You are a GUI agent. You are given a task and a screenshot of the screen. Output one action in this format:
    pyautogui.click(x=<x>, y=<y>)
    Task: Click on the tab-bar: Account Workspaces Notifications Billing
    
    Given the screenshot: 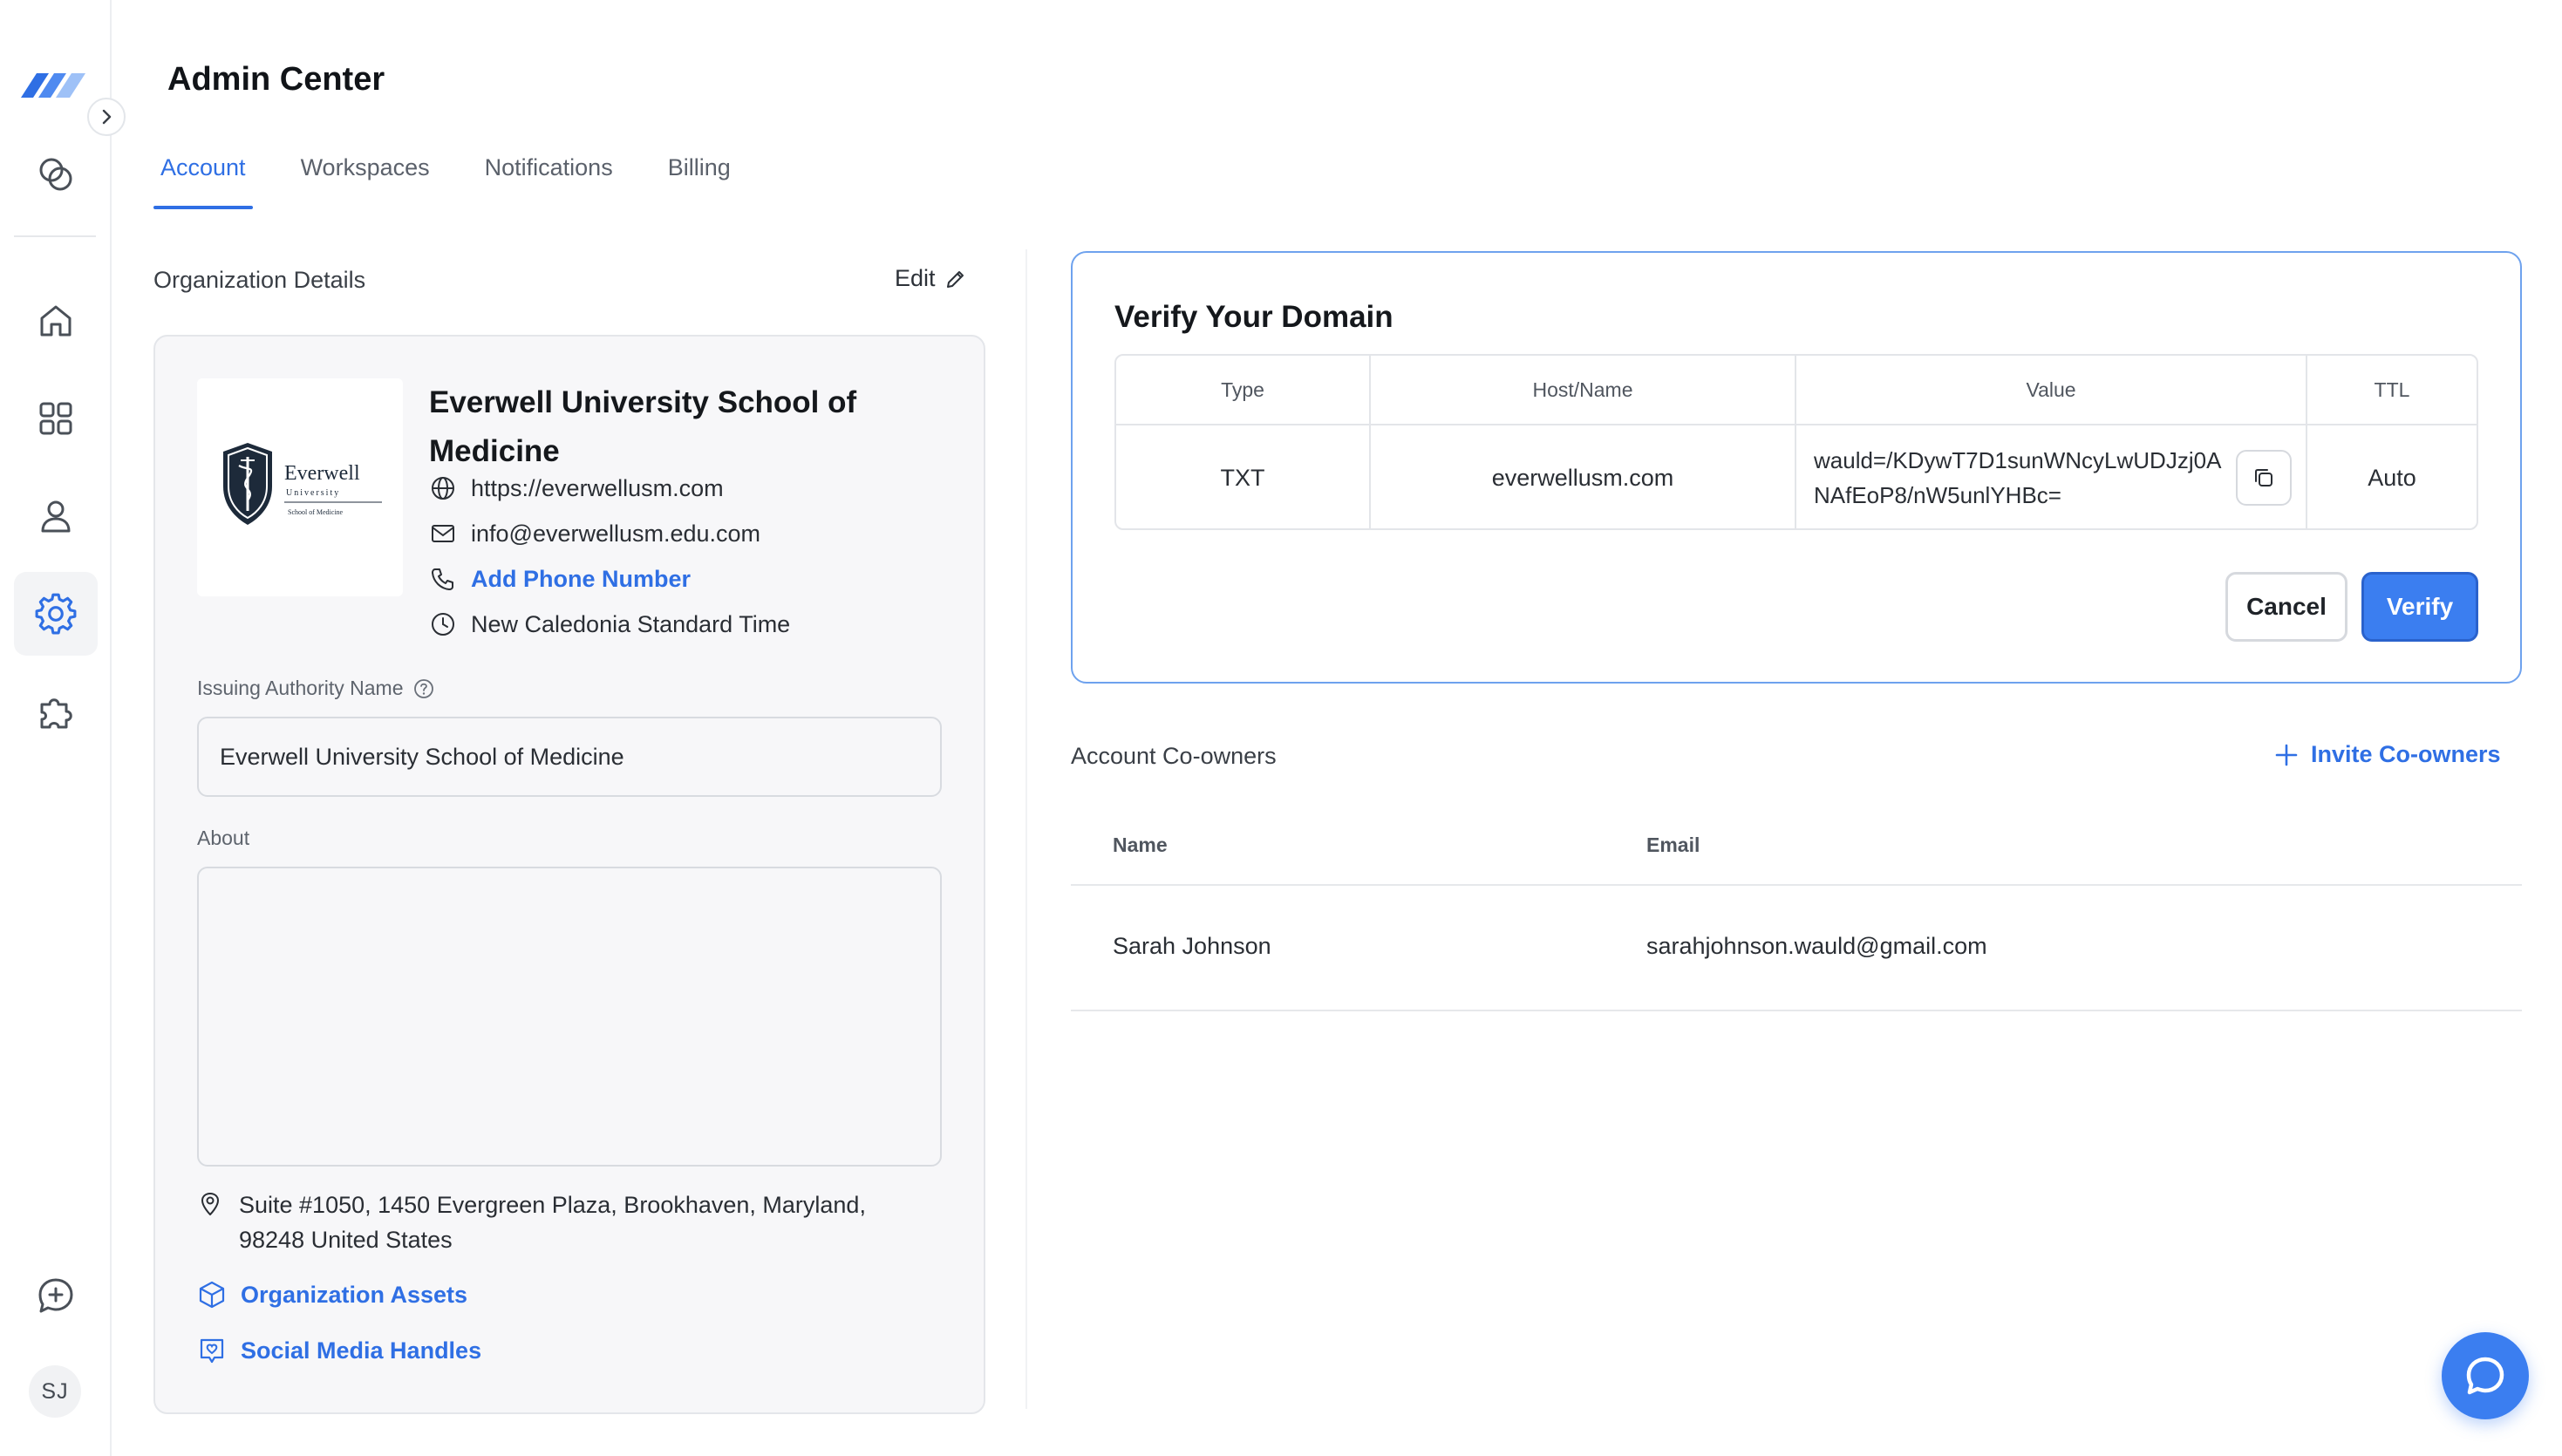 What is the action you would take?
    pyautogui.click(x=466, y=180)
    